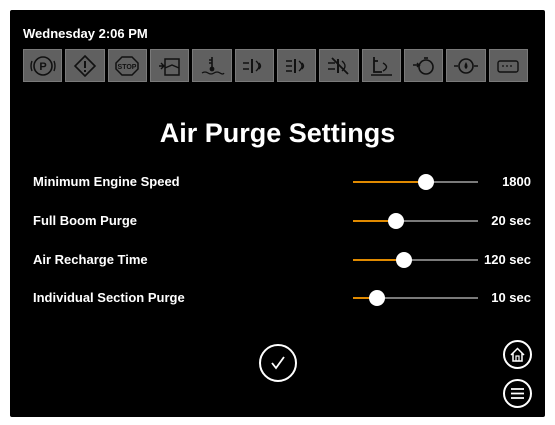 The image size is (555, 425). I want to click on home-button, so click(517, 354).